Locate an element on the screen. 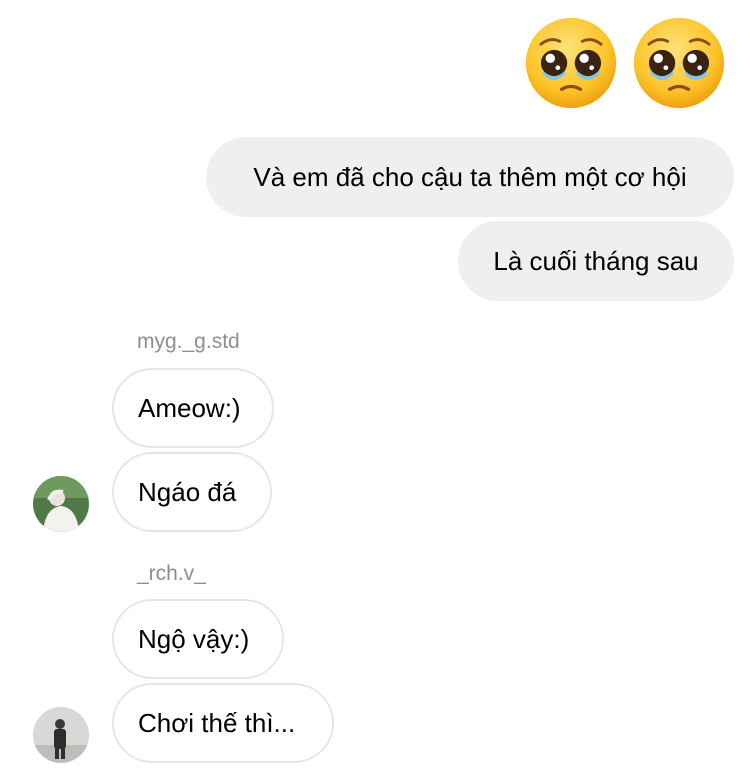  sender-username: _rch.v_ is located at coordinates (171, 574).